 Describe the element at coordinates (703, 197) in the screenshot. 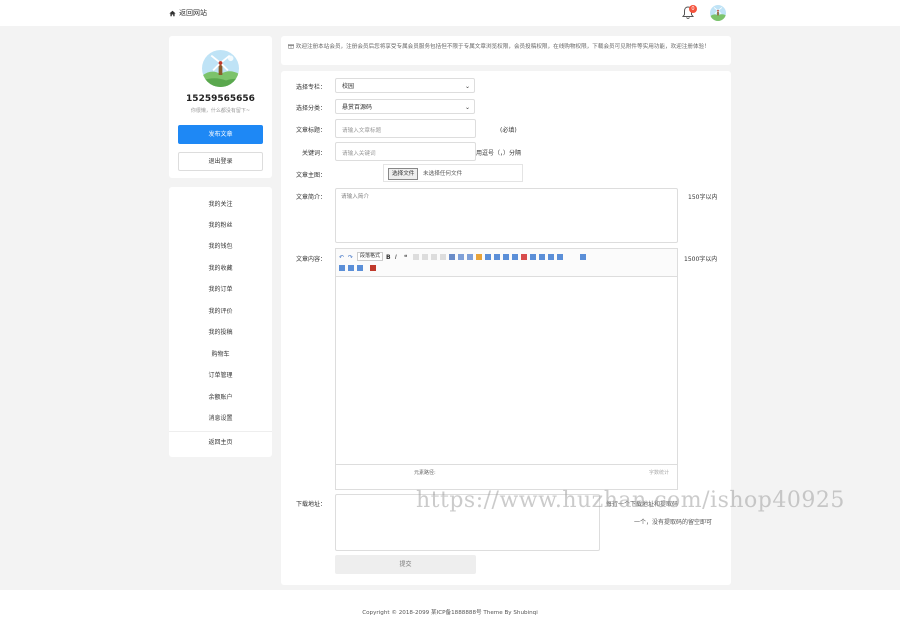

I see `intro-hint: 150字以内` at that location.